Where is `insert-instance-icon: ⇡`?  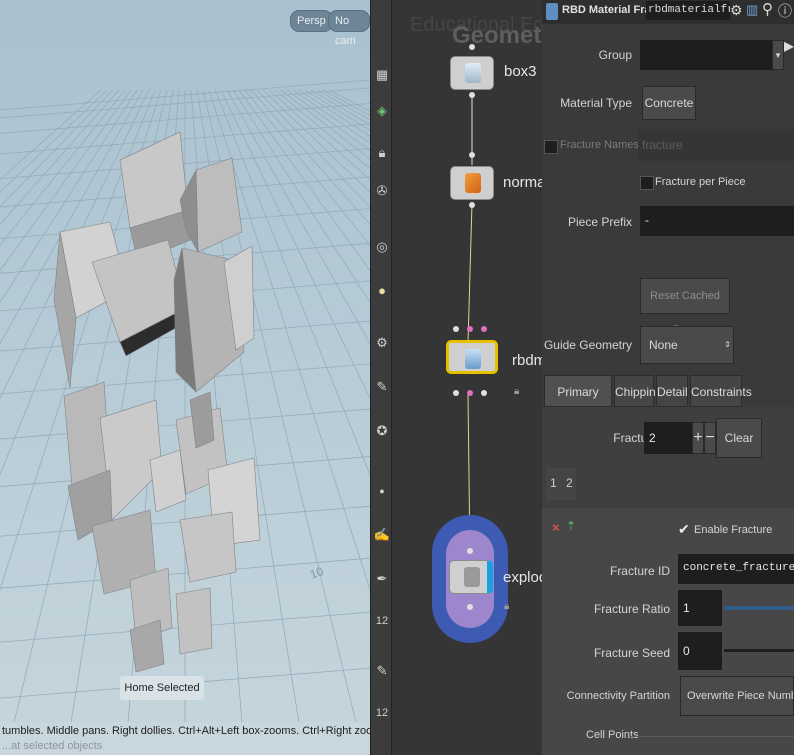 insert-instance-icon: ⇡ is located at coordinates (571, 526).